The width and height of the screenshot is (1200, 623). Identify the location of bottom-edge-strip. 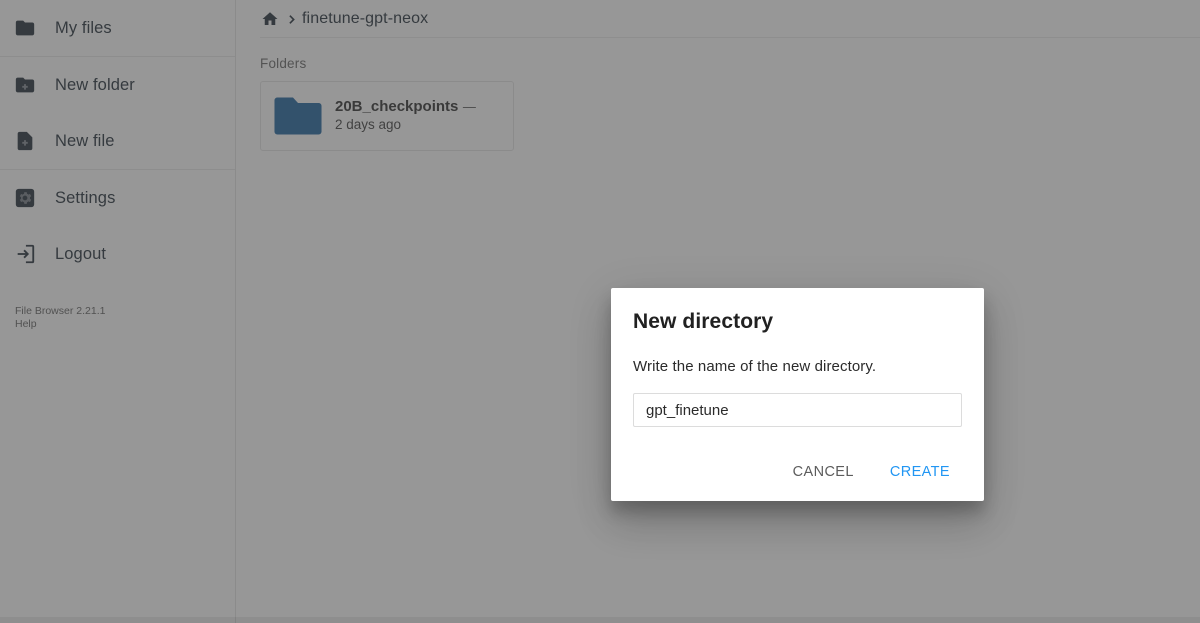
(600, 620).